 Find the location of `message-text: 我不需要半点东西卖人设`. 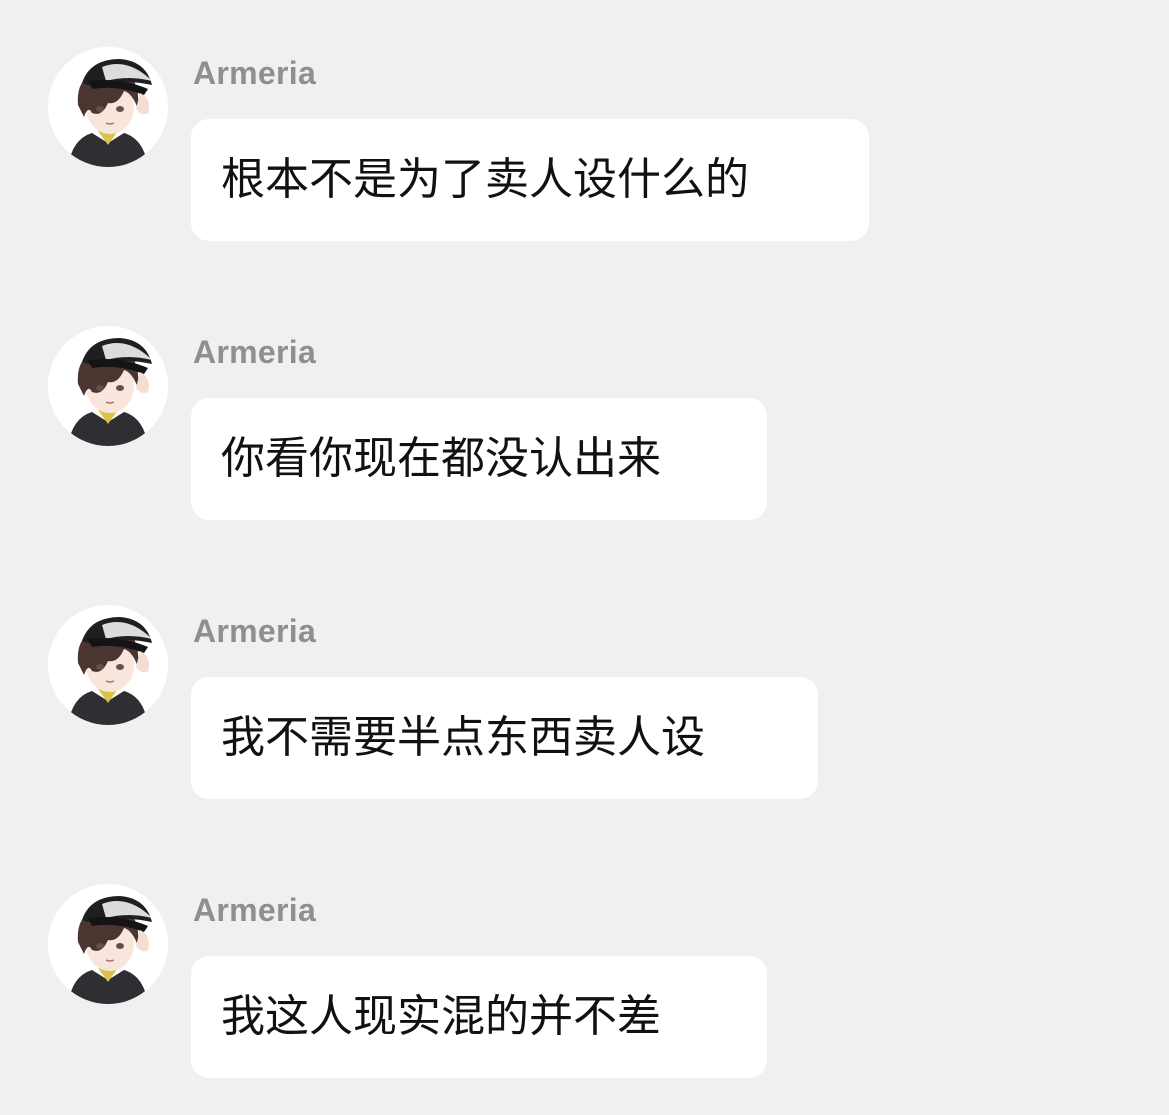

message-text: 我不需要半点东西卖人设 is located at coordinates (463, 737).